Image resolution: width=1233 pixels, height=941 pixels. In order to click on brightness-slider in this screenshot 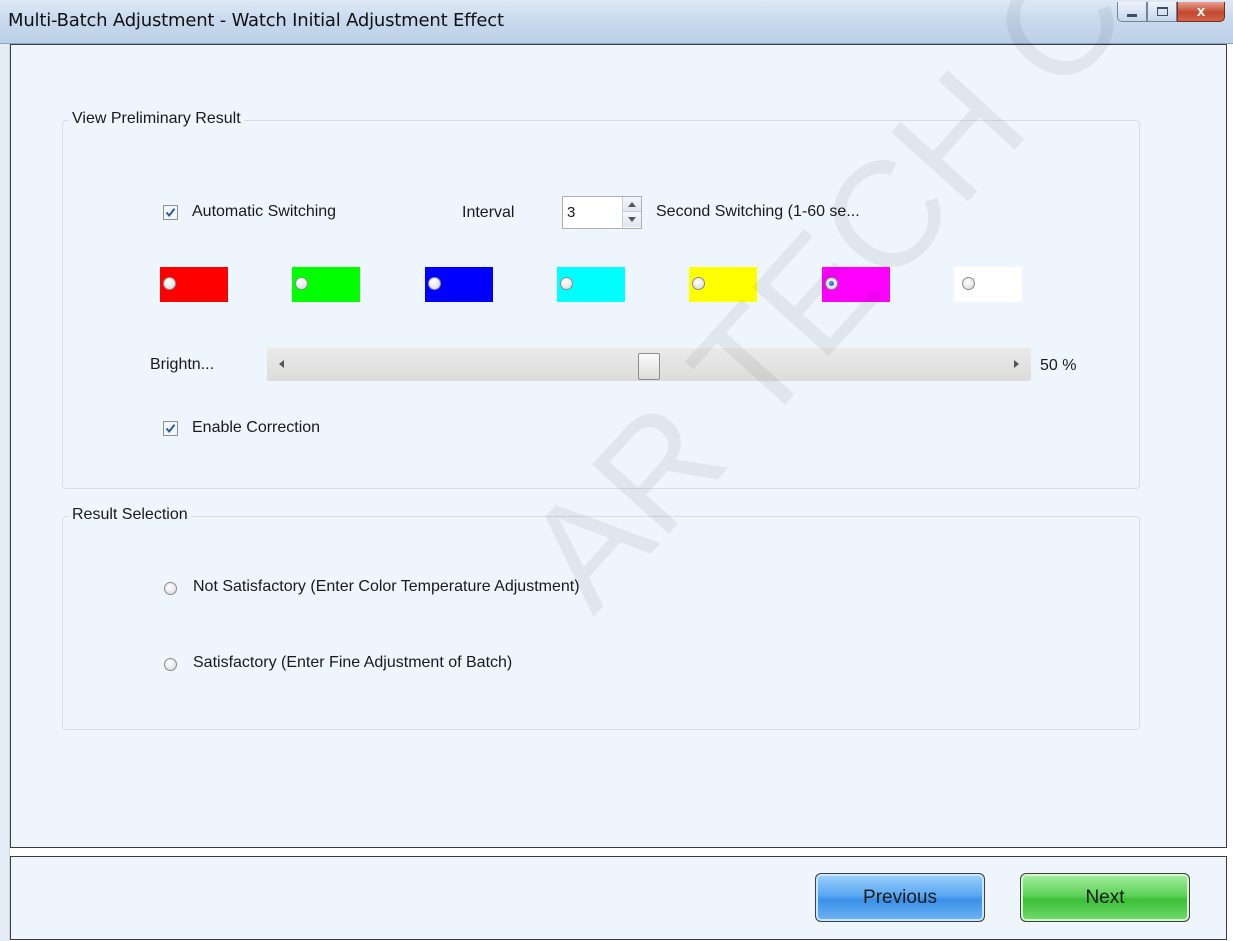, I will do `click(649, 364)`.